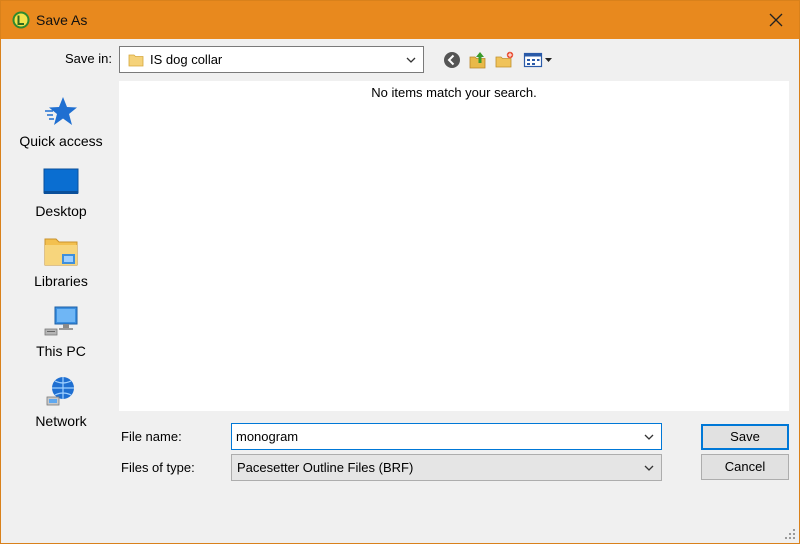 This screenshot has height=544, width=800. I want to click on up-one-level-button, so click(478, 60).